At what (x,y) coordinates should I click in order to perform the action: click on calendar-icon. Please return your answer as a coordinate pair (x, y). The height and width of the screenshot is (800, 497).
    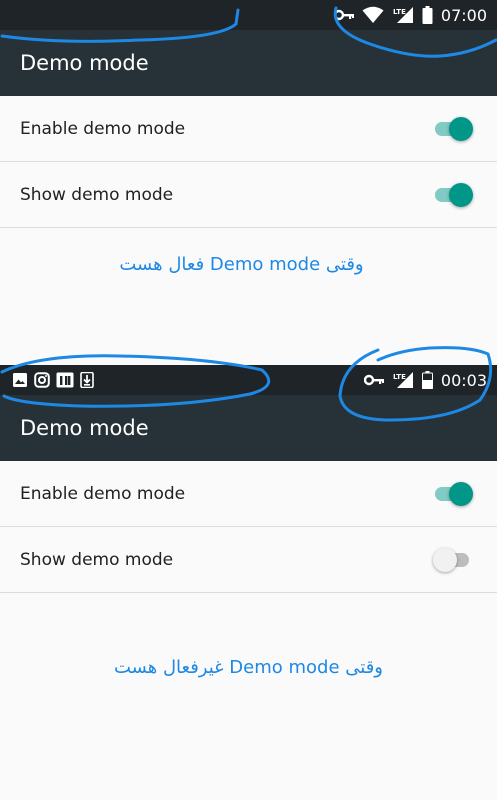
    Looking at the image, I should click on (65, 380).